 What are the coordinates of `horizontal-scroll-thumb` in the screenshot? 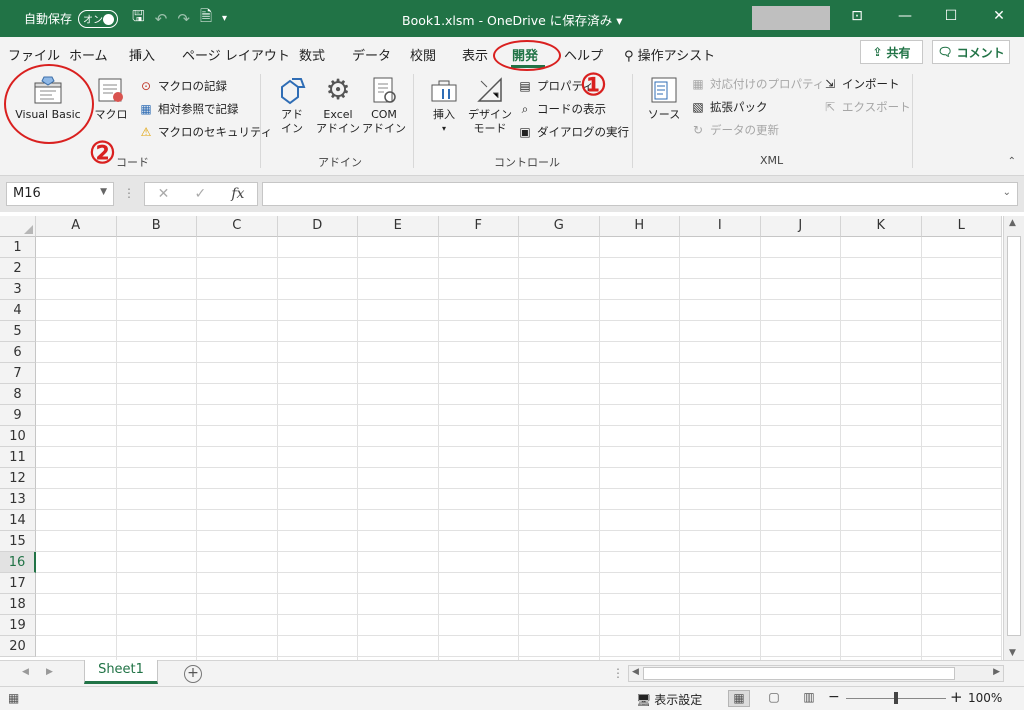 It's located at (799, 673).